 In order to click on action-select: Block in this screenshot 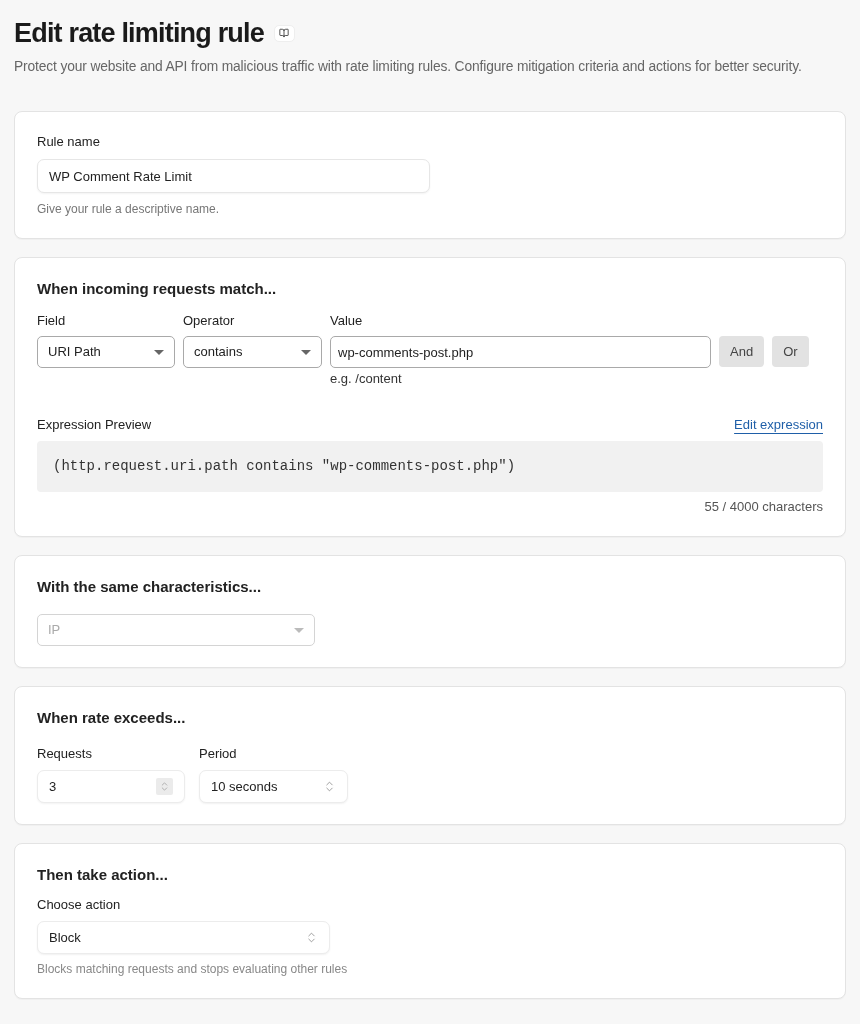, I will do `click(183, 937)`.